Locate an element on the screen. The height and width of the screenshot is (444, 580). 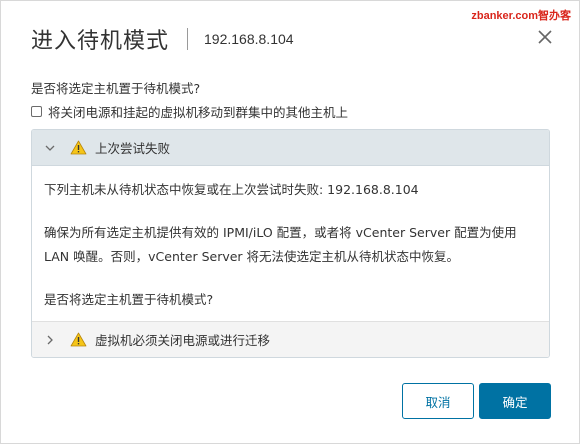
close-icon is located at coordinates (545, 37).